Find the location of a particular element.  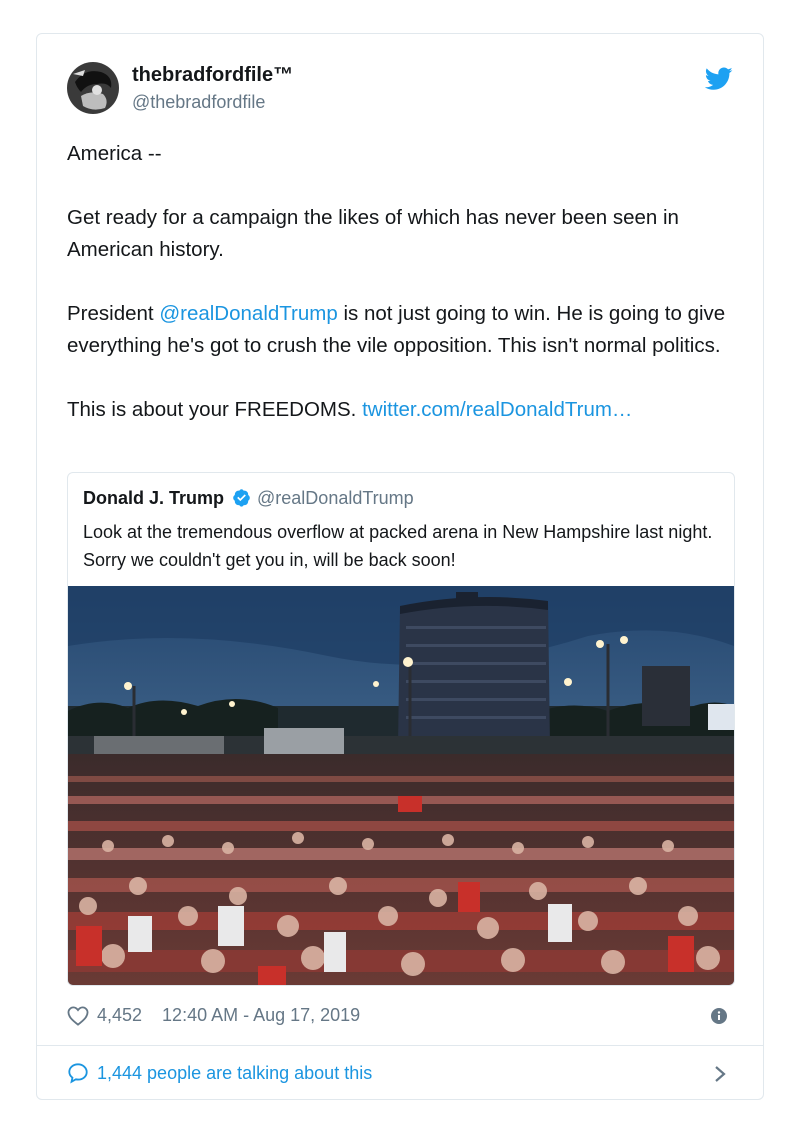

tweet-meta: 4,452 12:40 AM - Aug 17, 2019 is located at coordinates (213, 1015).